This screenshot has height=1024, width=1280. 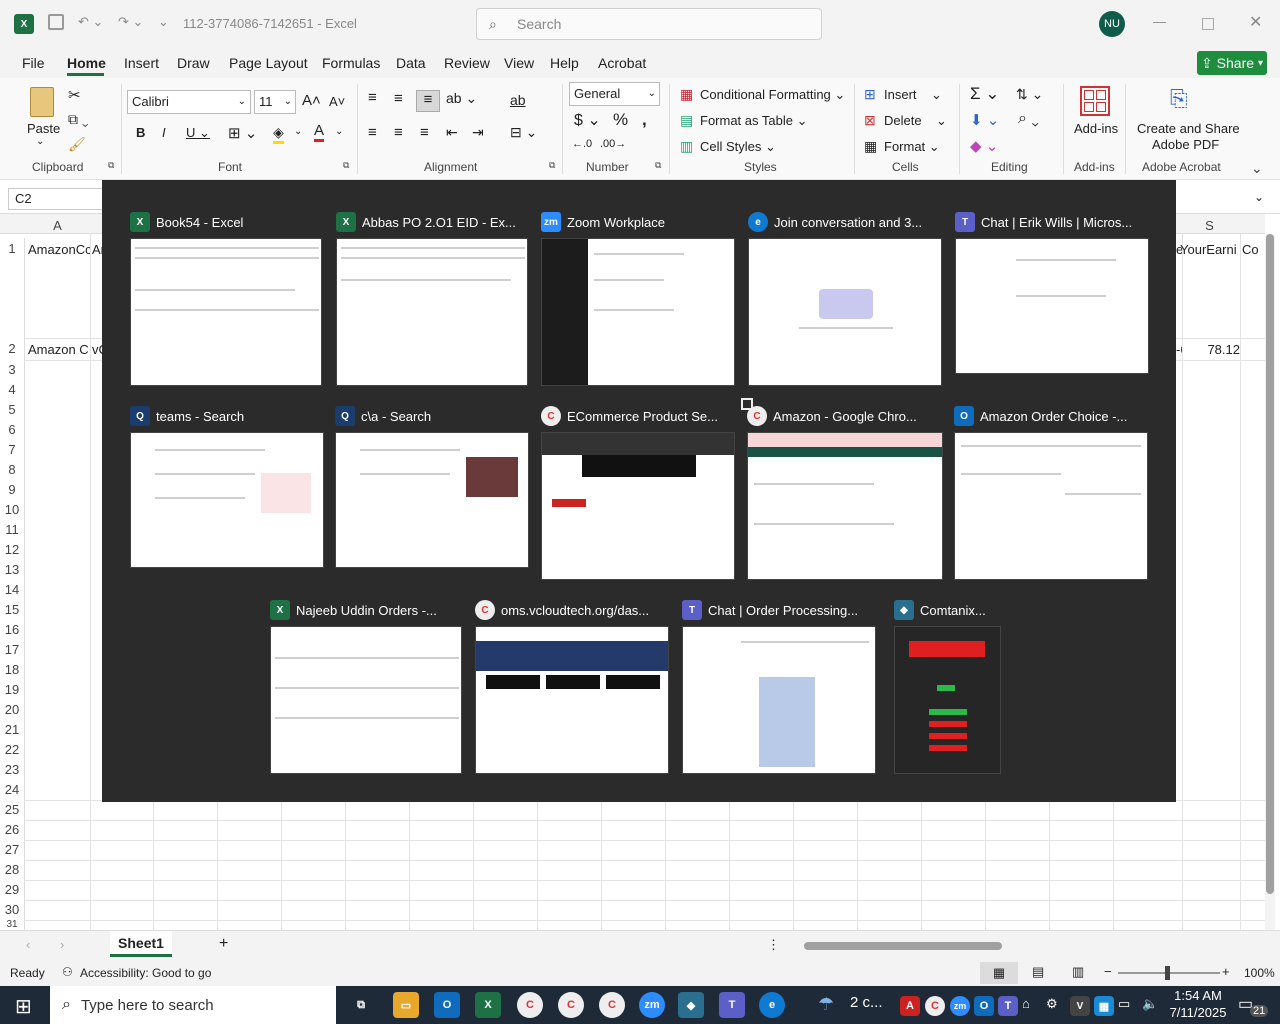 What do you see at coordinates (903, 946) in the screenshot?
I see `horizontal-scroll-thumb` at bounding box center [903, 946].